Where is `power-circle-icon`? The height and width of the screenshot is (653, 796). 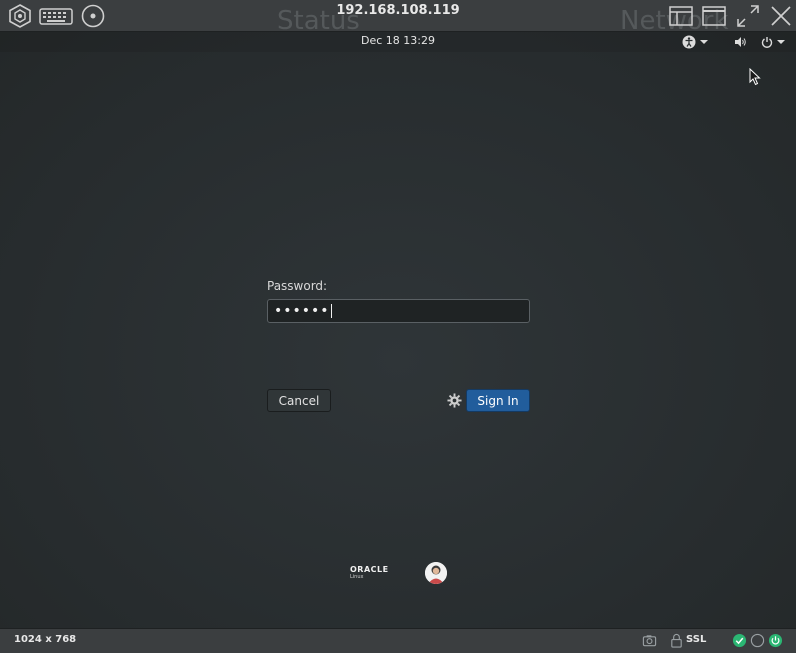 power-circle-icon is located at coordinates (775, 640).